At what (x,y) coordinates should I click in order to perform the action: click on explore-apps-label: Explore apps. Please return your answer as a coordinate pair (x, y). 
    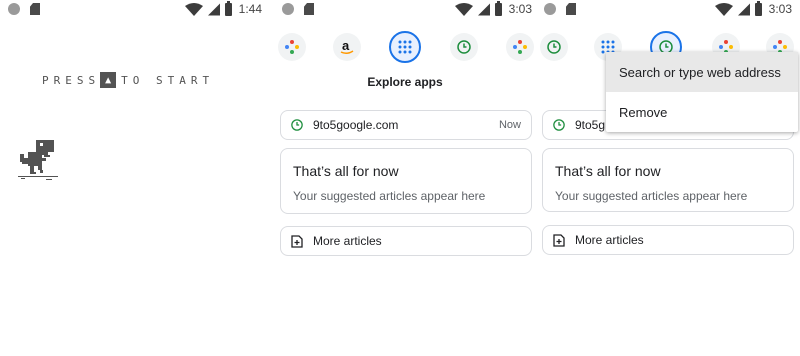
    Looking at the image, I should click on (405, 82).